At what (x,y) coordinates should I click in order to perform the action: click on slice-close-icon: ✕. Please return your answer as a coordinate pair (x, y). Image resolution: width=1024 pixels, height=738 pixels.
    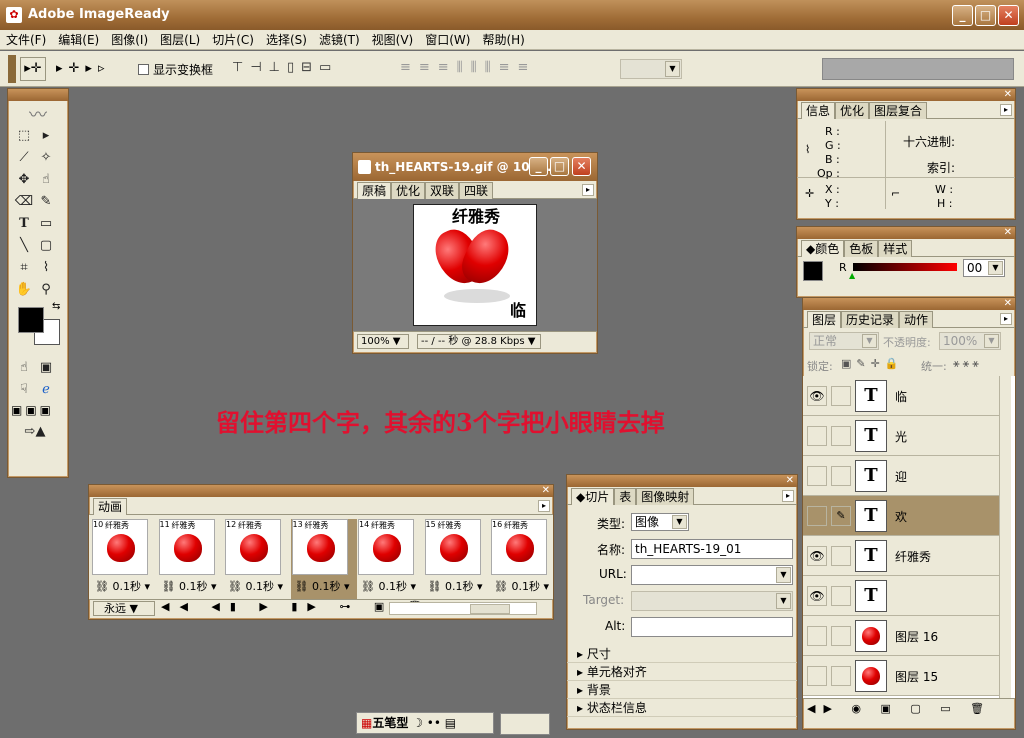
    Looking at the image, I should click on (790, 481).